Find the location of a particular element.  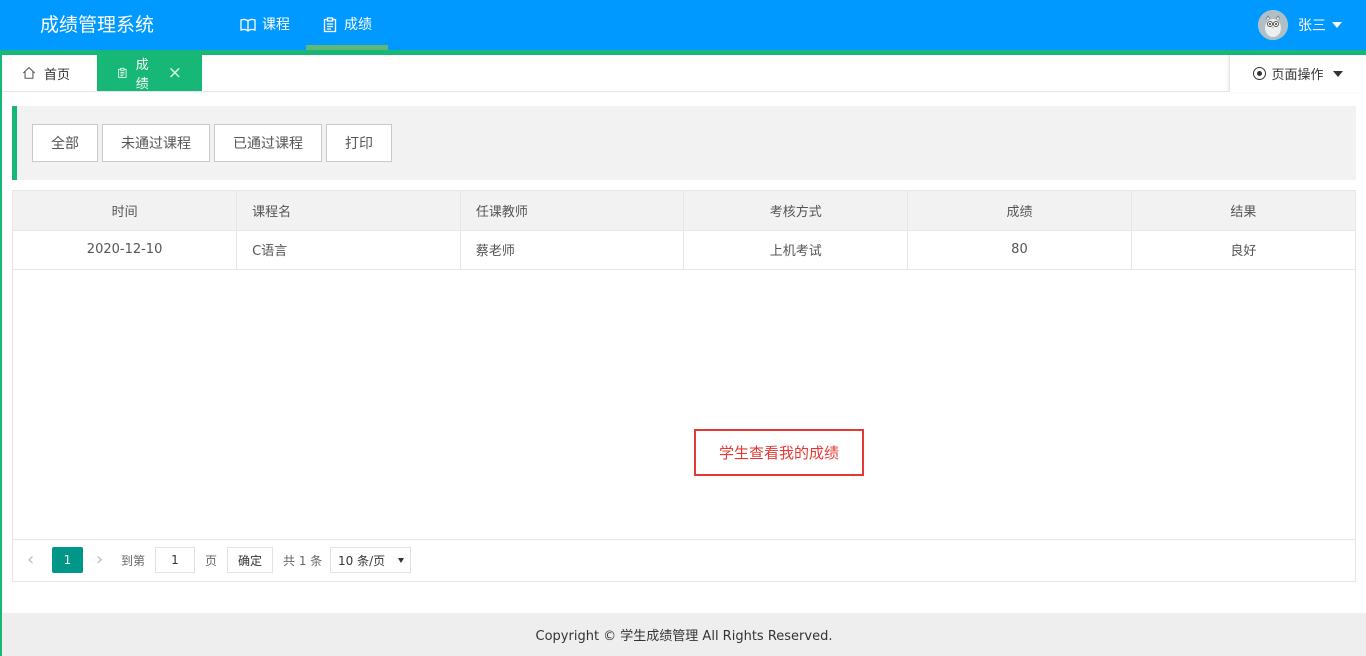

total-count: 共 1 条 is located at coordinates (303, 561).